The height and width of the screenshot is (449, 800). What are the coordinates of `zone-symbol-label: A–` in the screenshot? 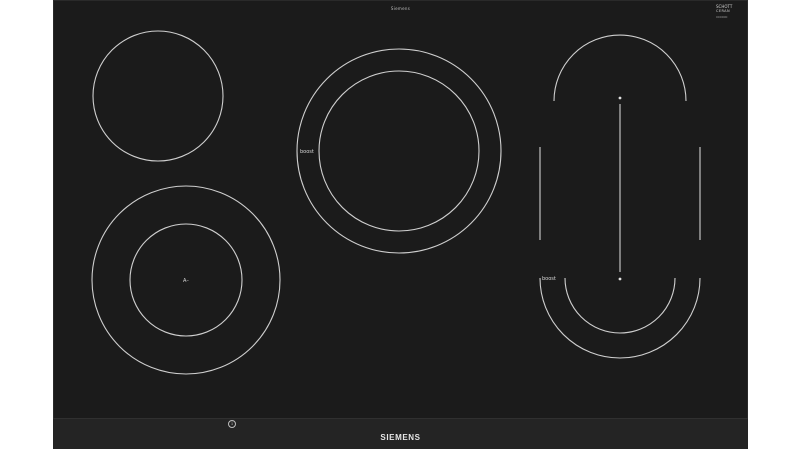 It's located at (186, 281).